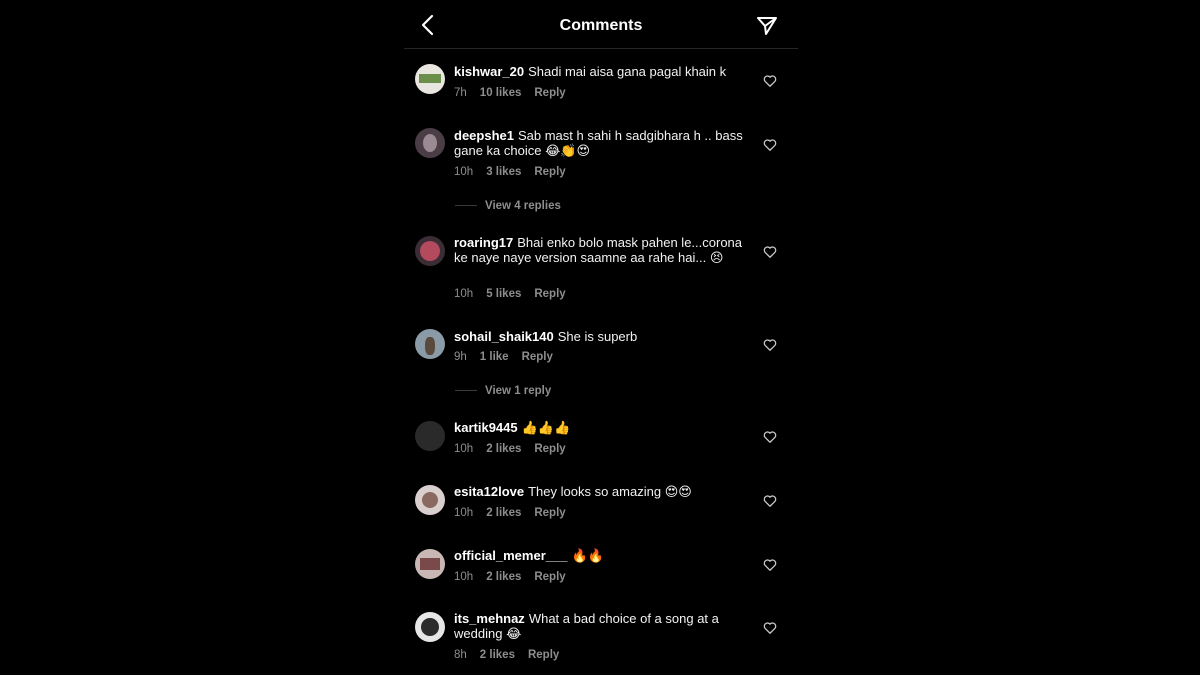 The height and width of the screenshot is (675, 1200). What do you see at coordinates (587, 555) in the screenshot?
I see `comment-emoji: 🔥🔥` at bounding box center [587, 555].